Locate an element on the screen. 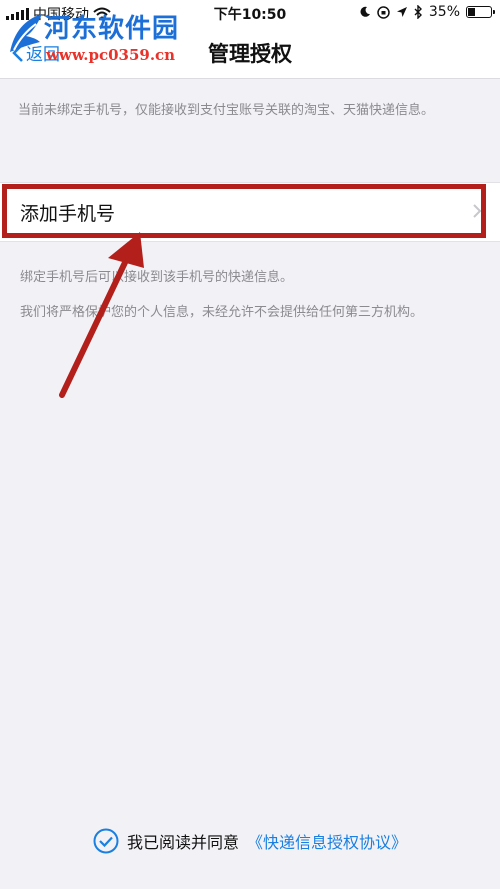  watermark-logo-icon is located at coordinates (26, 33).